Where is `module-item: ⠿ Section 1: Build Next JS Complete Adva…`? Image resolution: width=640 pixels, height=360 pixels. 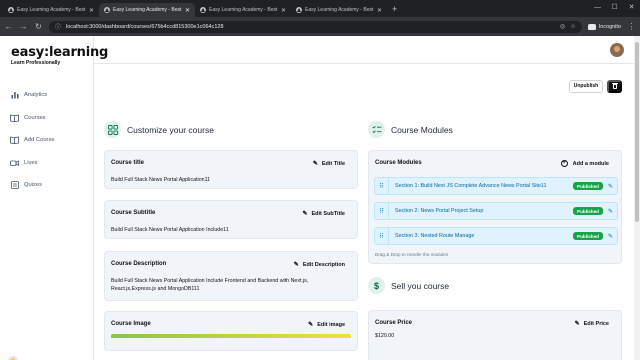
module-item: ⠿ Section 1: Build Next JS Complete Adva… is located at coordinates (496, 186).